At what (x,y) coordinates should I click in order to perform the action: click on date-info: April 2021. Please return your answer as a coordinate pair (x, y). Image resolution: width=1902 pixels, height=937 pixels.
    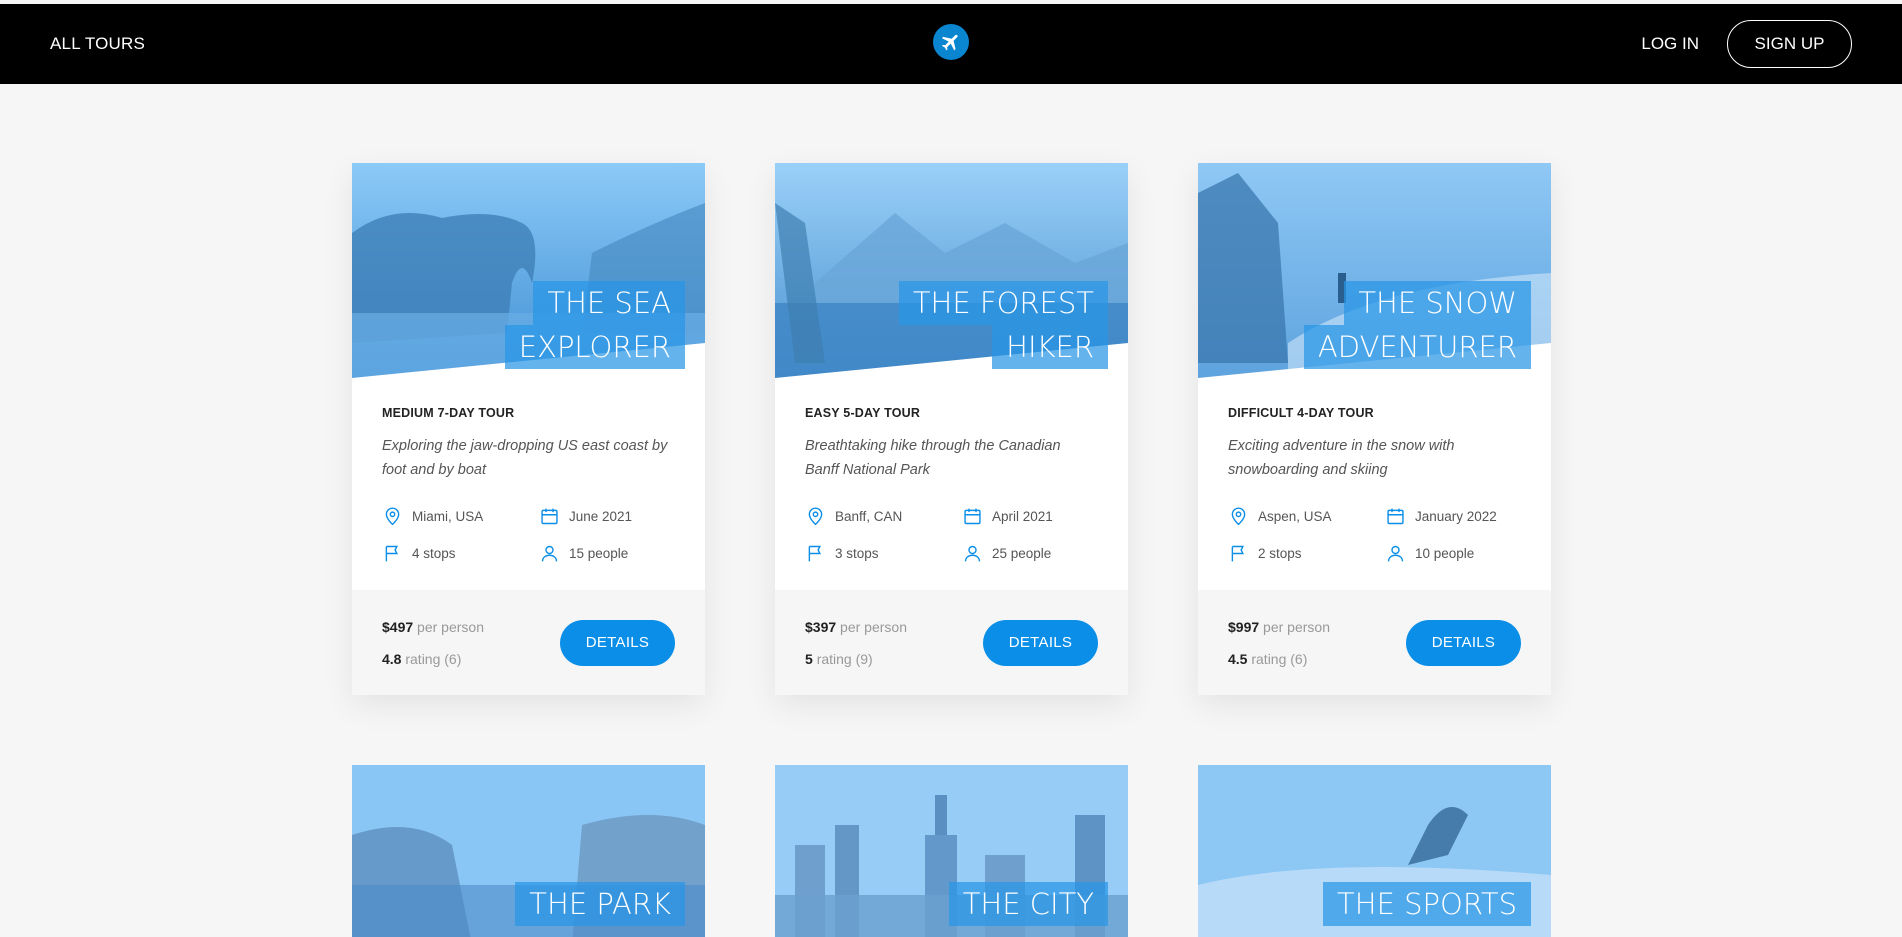
    Looking at the image, I should click on (1032, 516).